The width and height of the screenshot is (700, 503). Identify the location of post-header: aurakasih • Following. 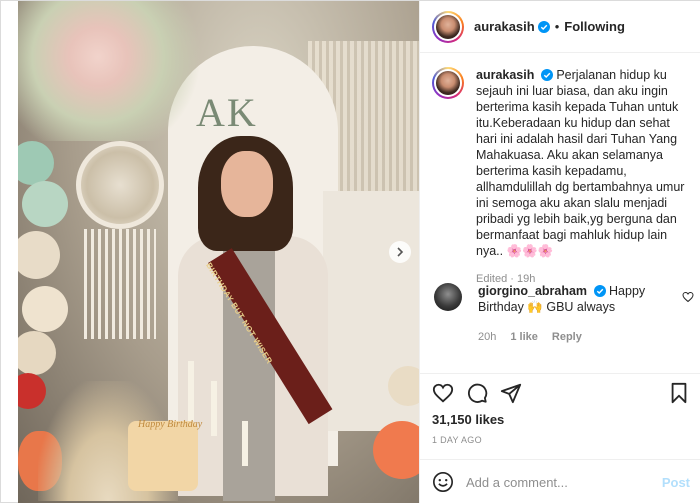
(560, 27).